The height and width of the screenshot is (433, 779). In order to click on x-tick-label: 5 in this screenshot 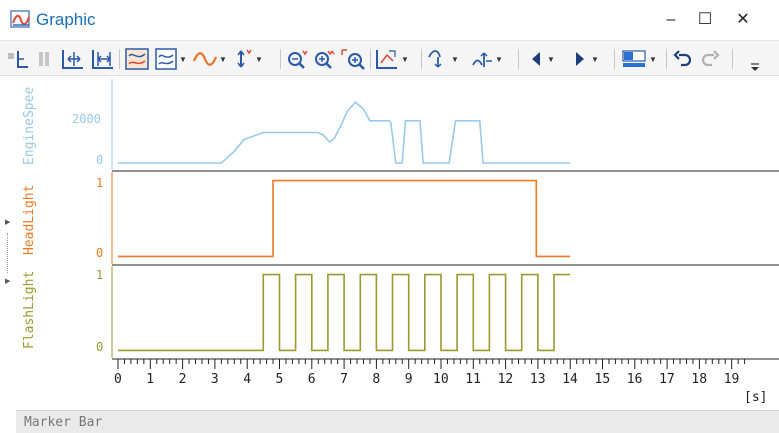, I will do `click(280, 379)`.